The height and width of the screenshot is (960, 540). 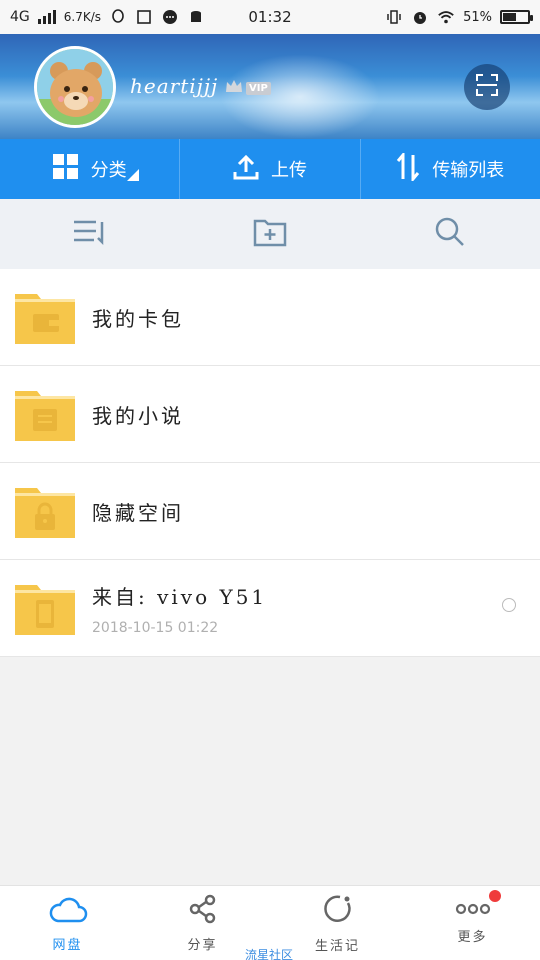 I want to click on message-icon, so click(x=170, y=17).